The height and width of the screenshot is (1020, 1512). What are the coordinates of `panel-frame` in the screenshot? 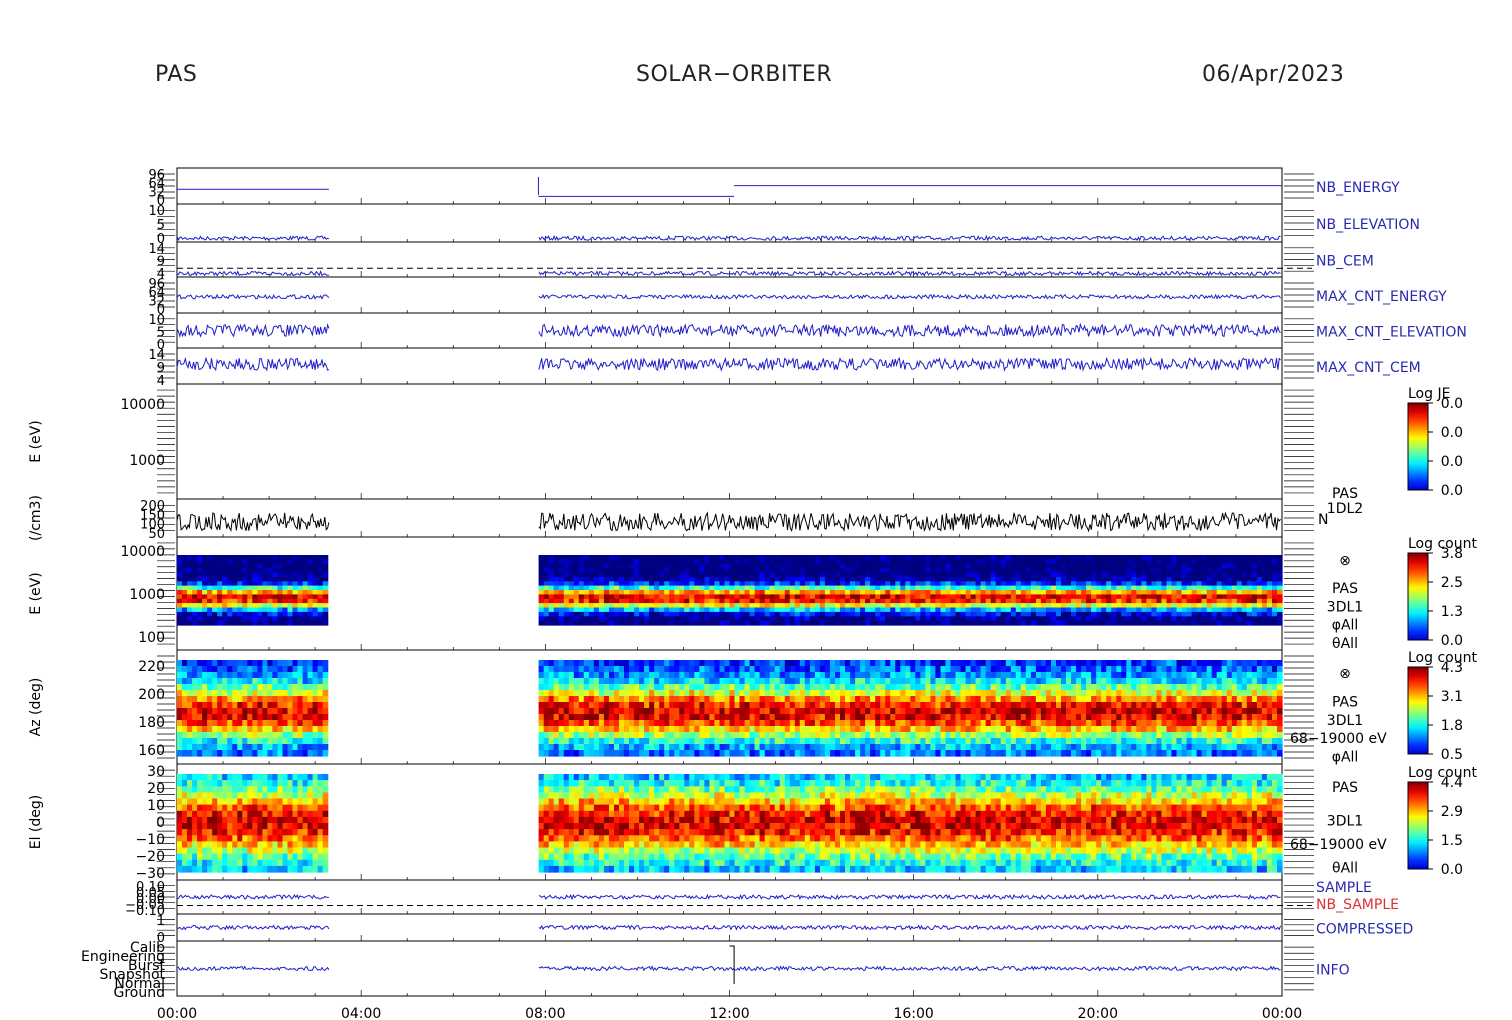 It's located at (729, 441).